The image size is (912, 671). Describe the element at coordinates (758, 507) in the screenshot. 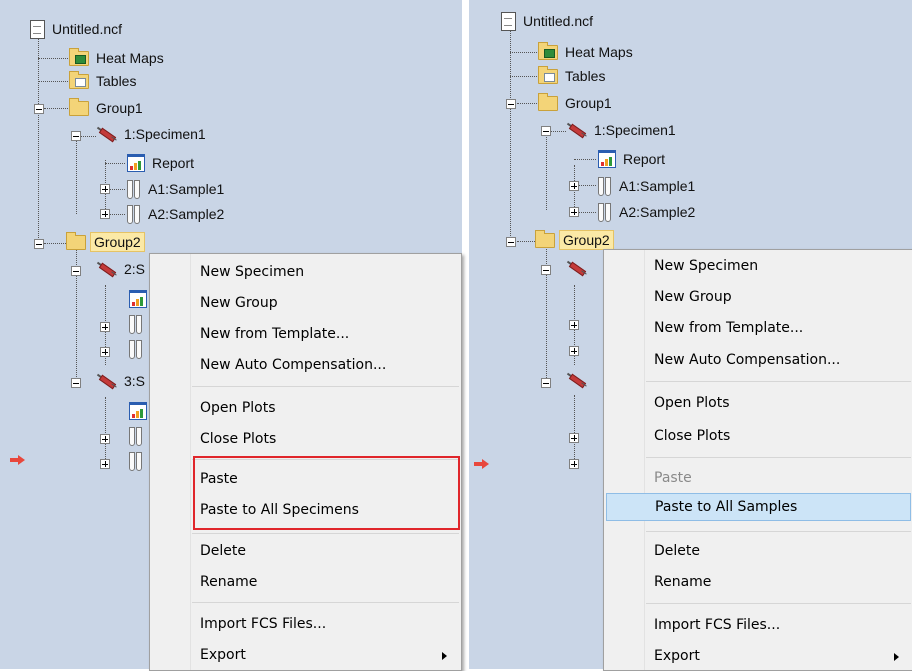

I see `menu-item-paste-to-all-samples: Paste to All Samples` at that location.